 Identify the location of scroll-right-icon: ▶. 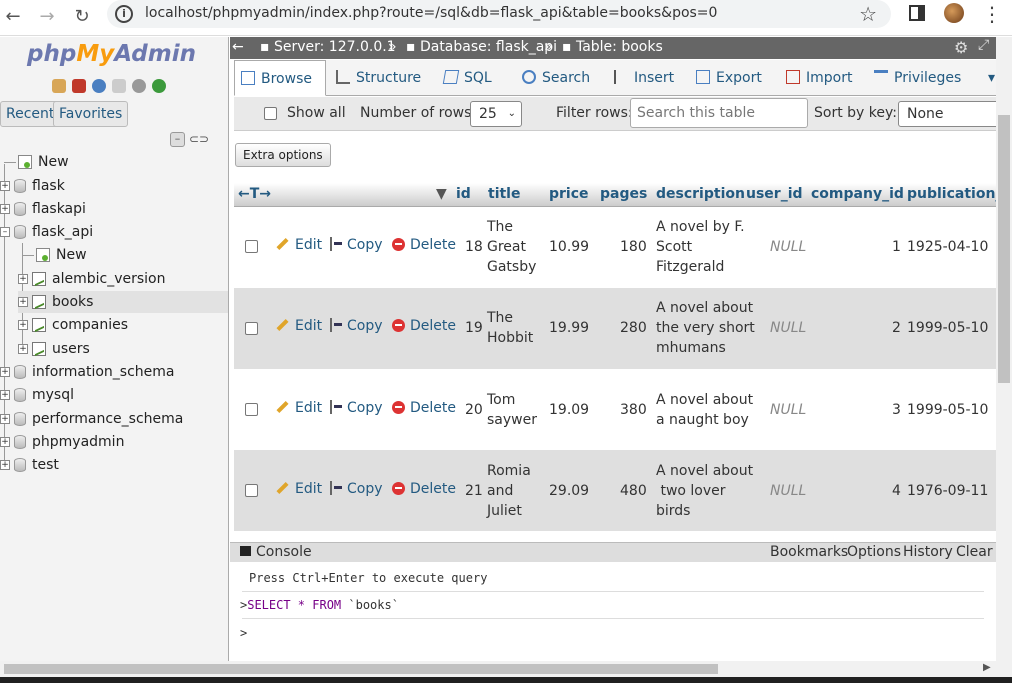
(987, 667).